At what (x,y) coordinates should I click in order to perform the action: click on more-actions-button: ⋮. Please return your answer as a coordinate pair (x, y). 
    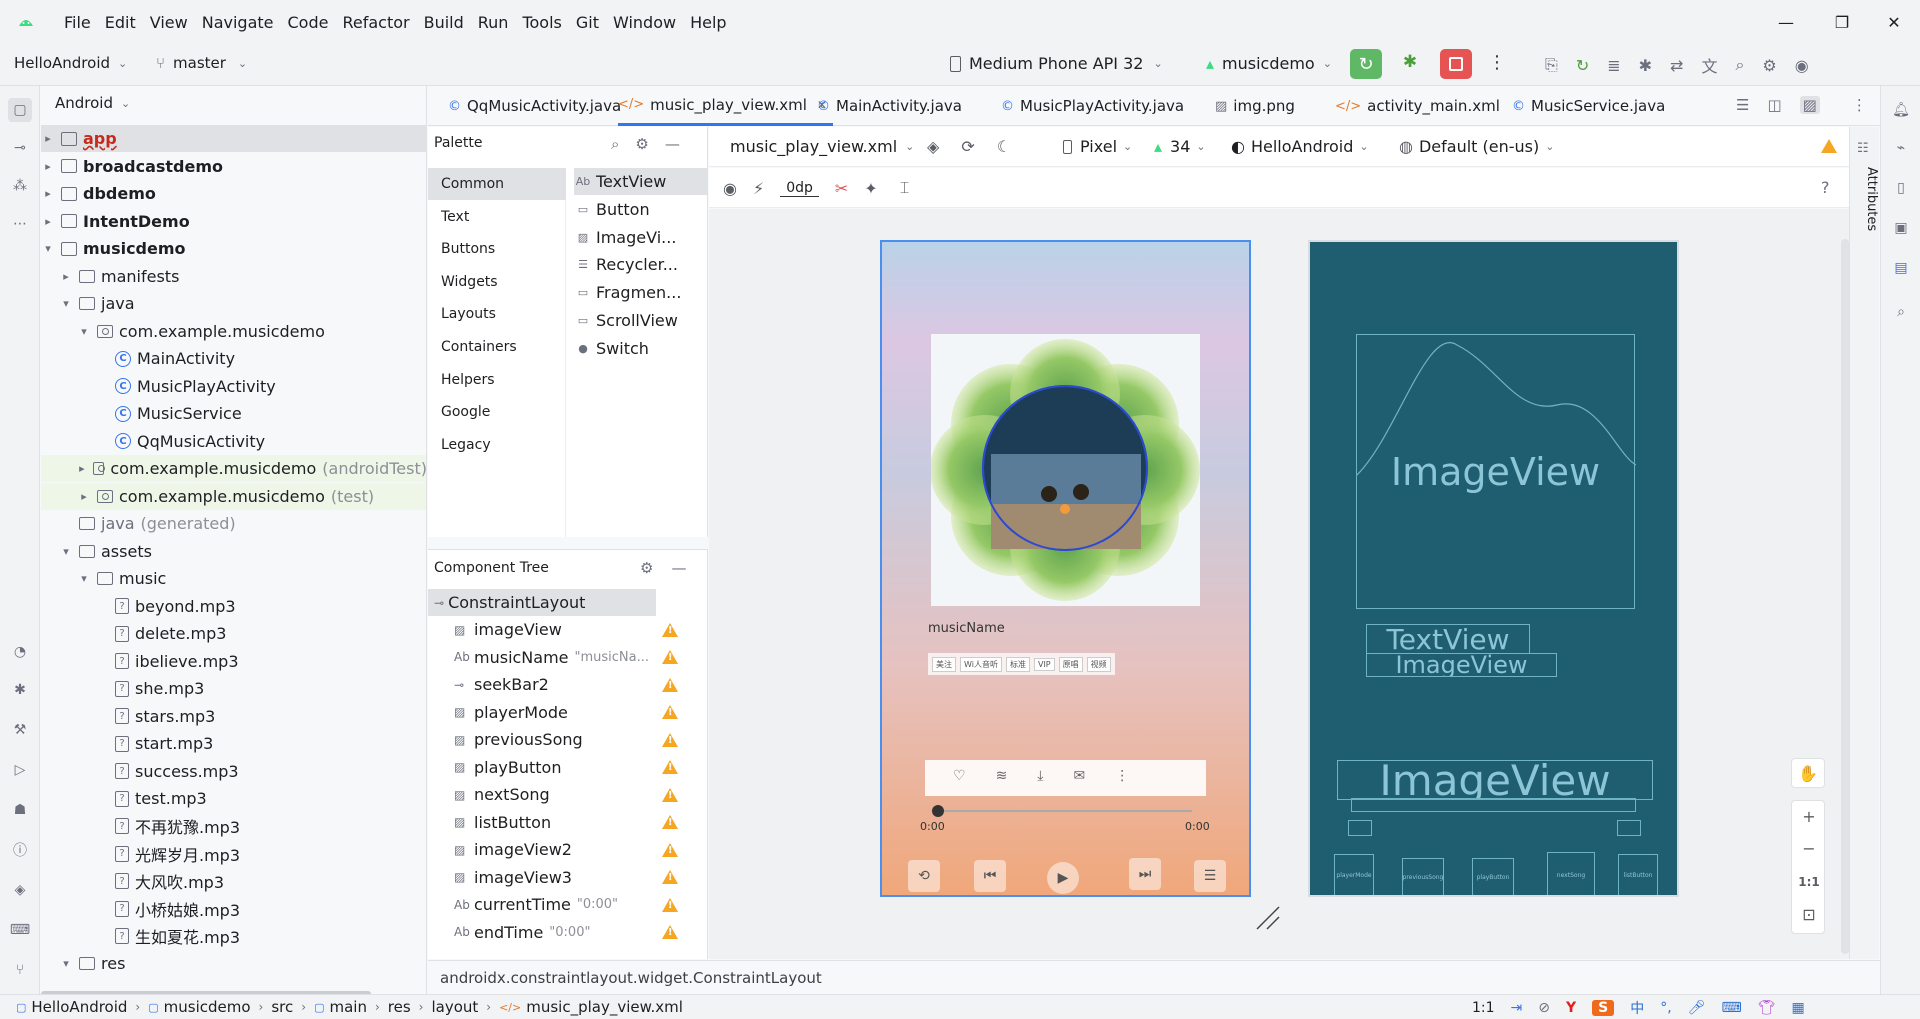
    Looking at the image, I should click on (1497, 64).